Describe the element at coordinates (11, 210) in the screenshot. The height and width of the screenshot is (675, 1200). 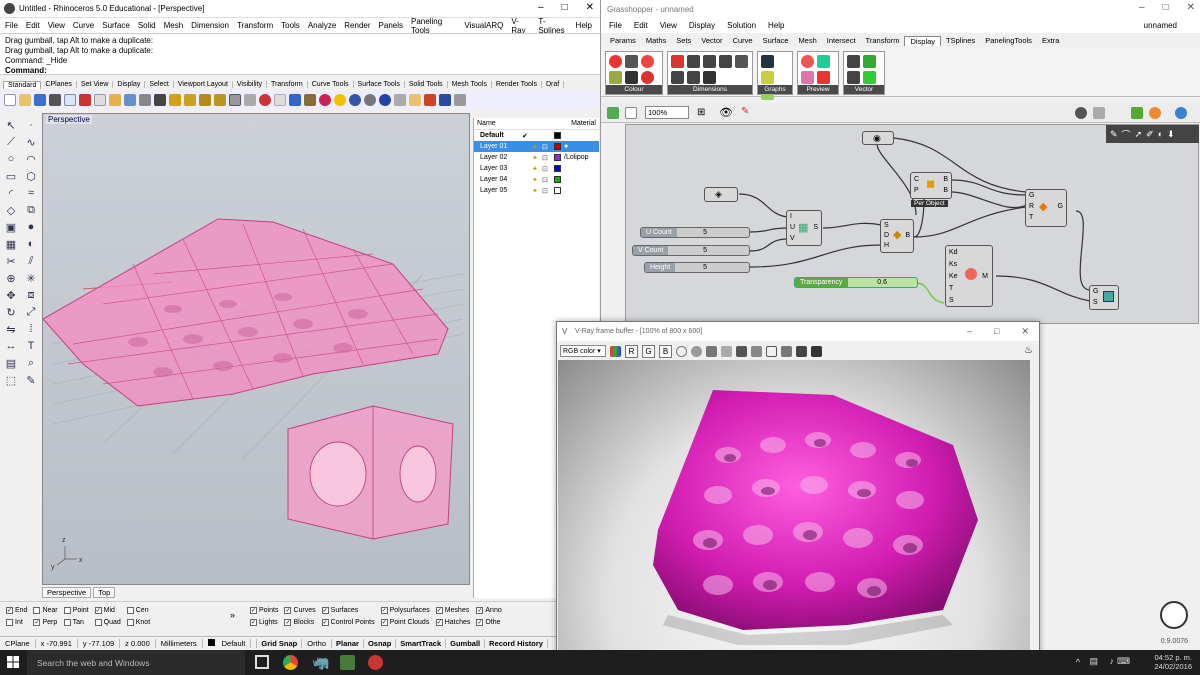
I see `surface-icon: ◇` at that location.